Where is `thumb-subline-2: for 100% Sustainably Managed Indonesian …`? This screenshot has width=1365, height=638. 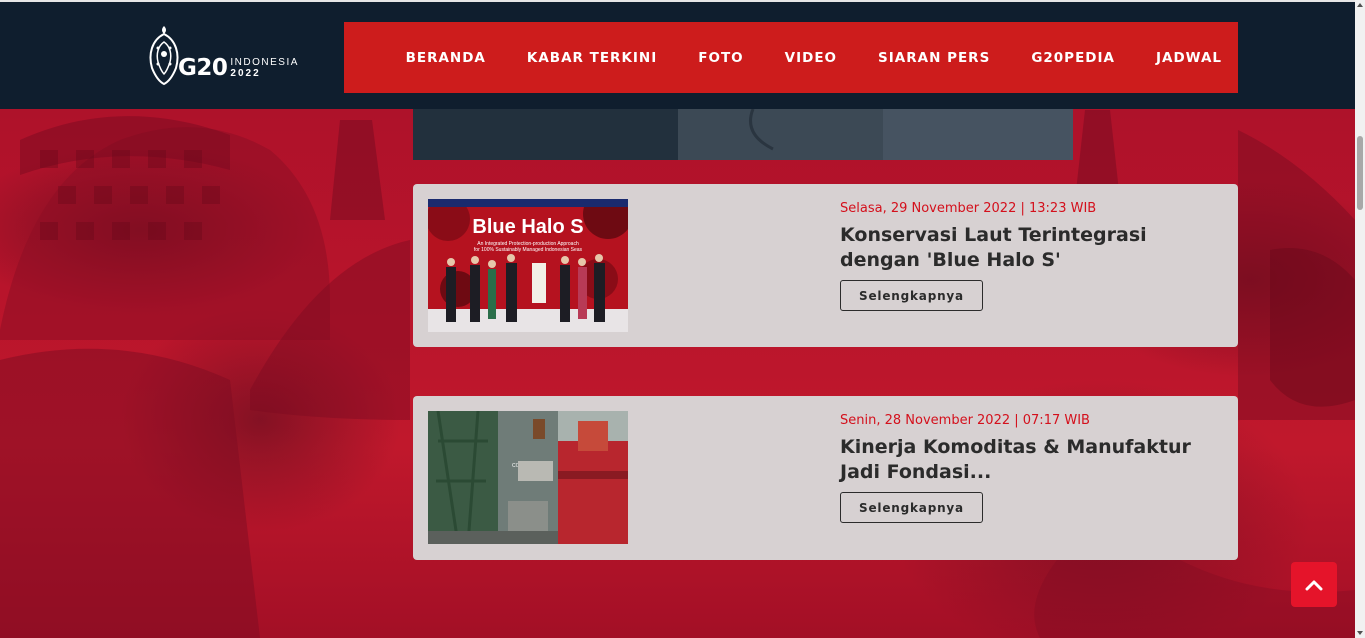
thumb-subline-2: for 100% Sustainably Managed Indonesian … is located at coordinates (528, 250).